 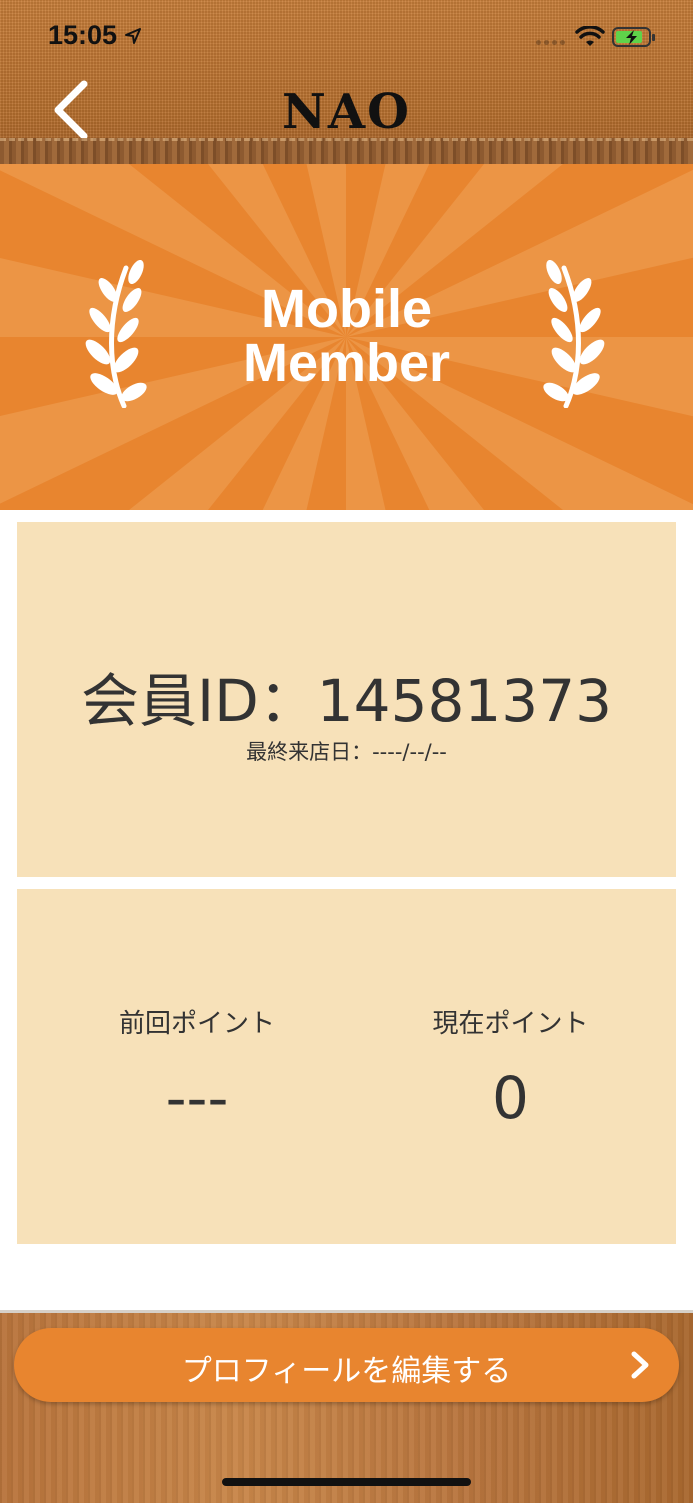 I want to click on previous-points-value: ---, so click(x=197, y=1098).